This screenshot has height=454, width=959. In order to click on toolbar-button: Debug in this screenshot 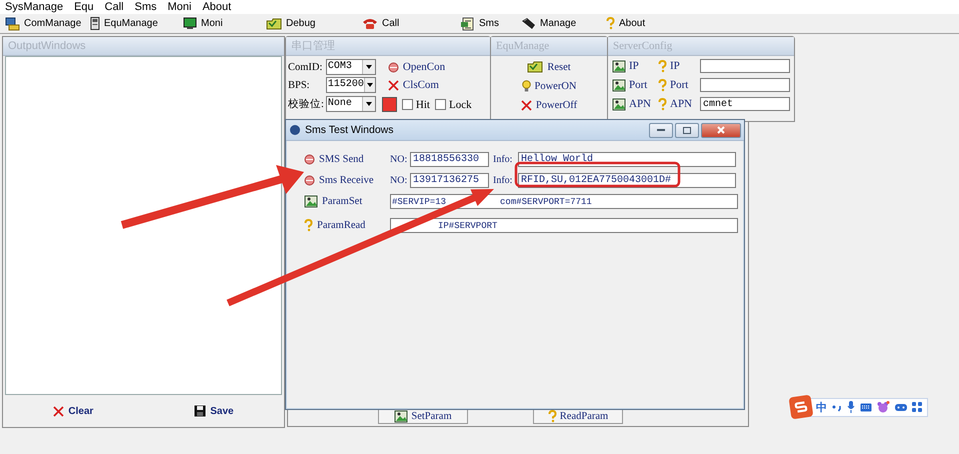, I will do `click(314, 24)`.